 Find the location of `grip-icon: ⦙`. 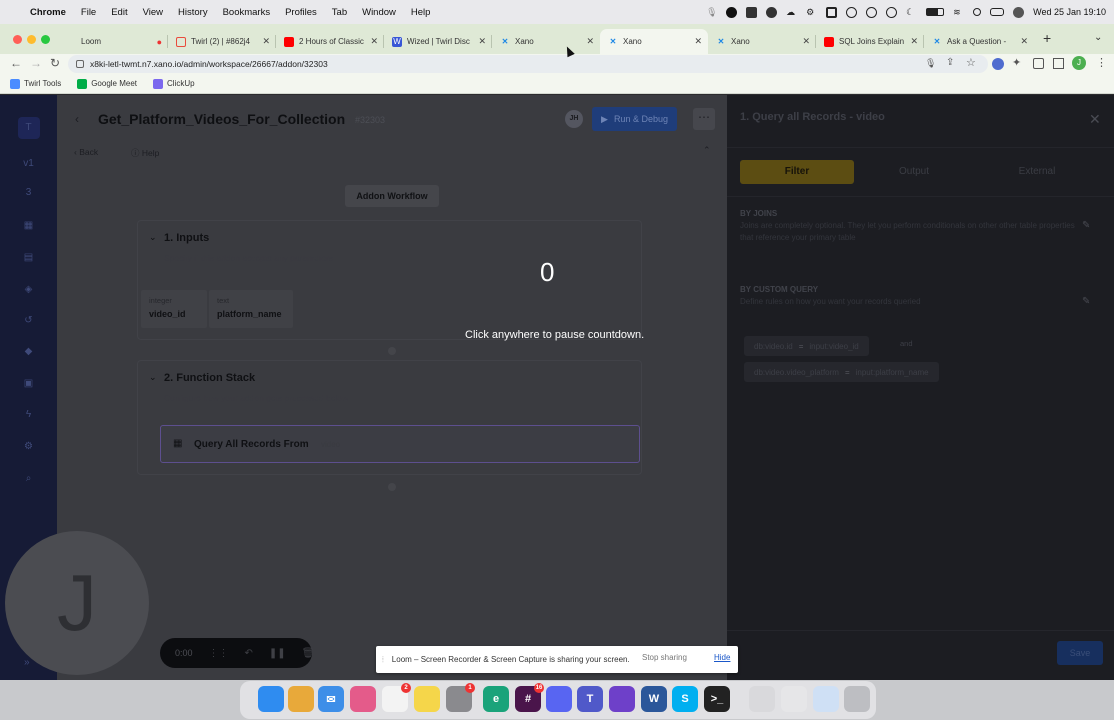

grip-icon: ⦙ is located at coordinates (383, 660).